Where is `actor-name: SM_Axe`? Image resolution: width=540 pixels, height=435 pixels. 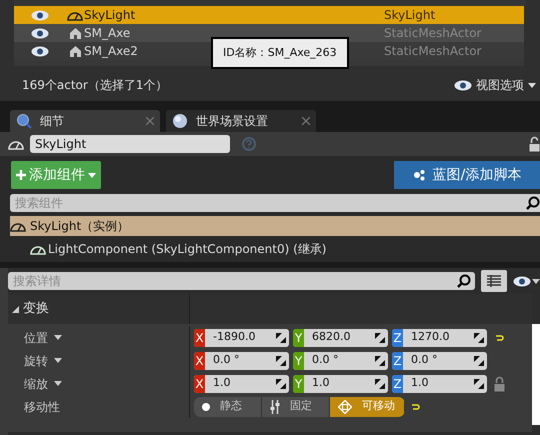
actor-name: SM_Axe is located at coordinates (107, 33).